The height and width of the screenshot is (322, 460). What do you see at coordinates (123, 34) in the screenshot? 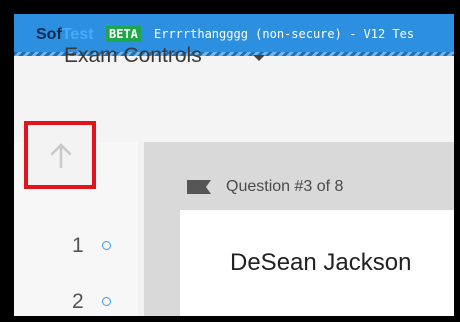
I see `beta-badge: BETA` at bounding box center [123, 34].